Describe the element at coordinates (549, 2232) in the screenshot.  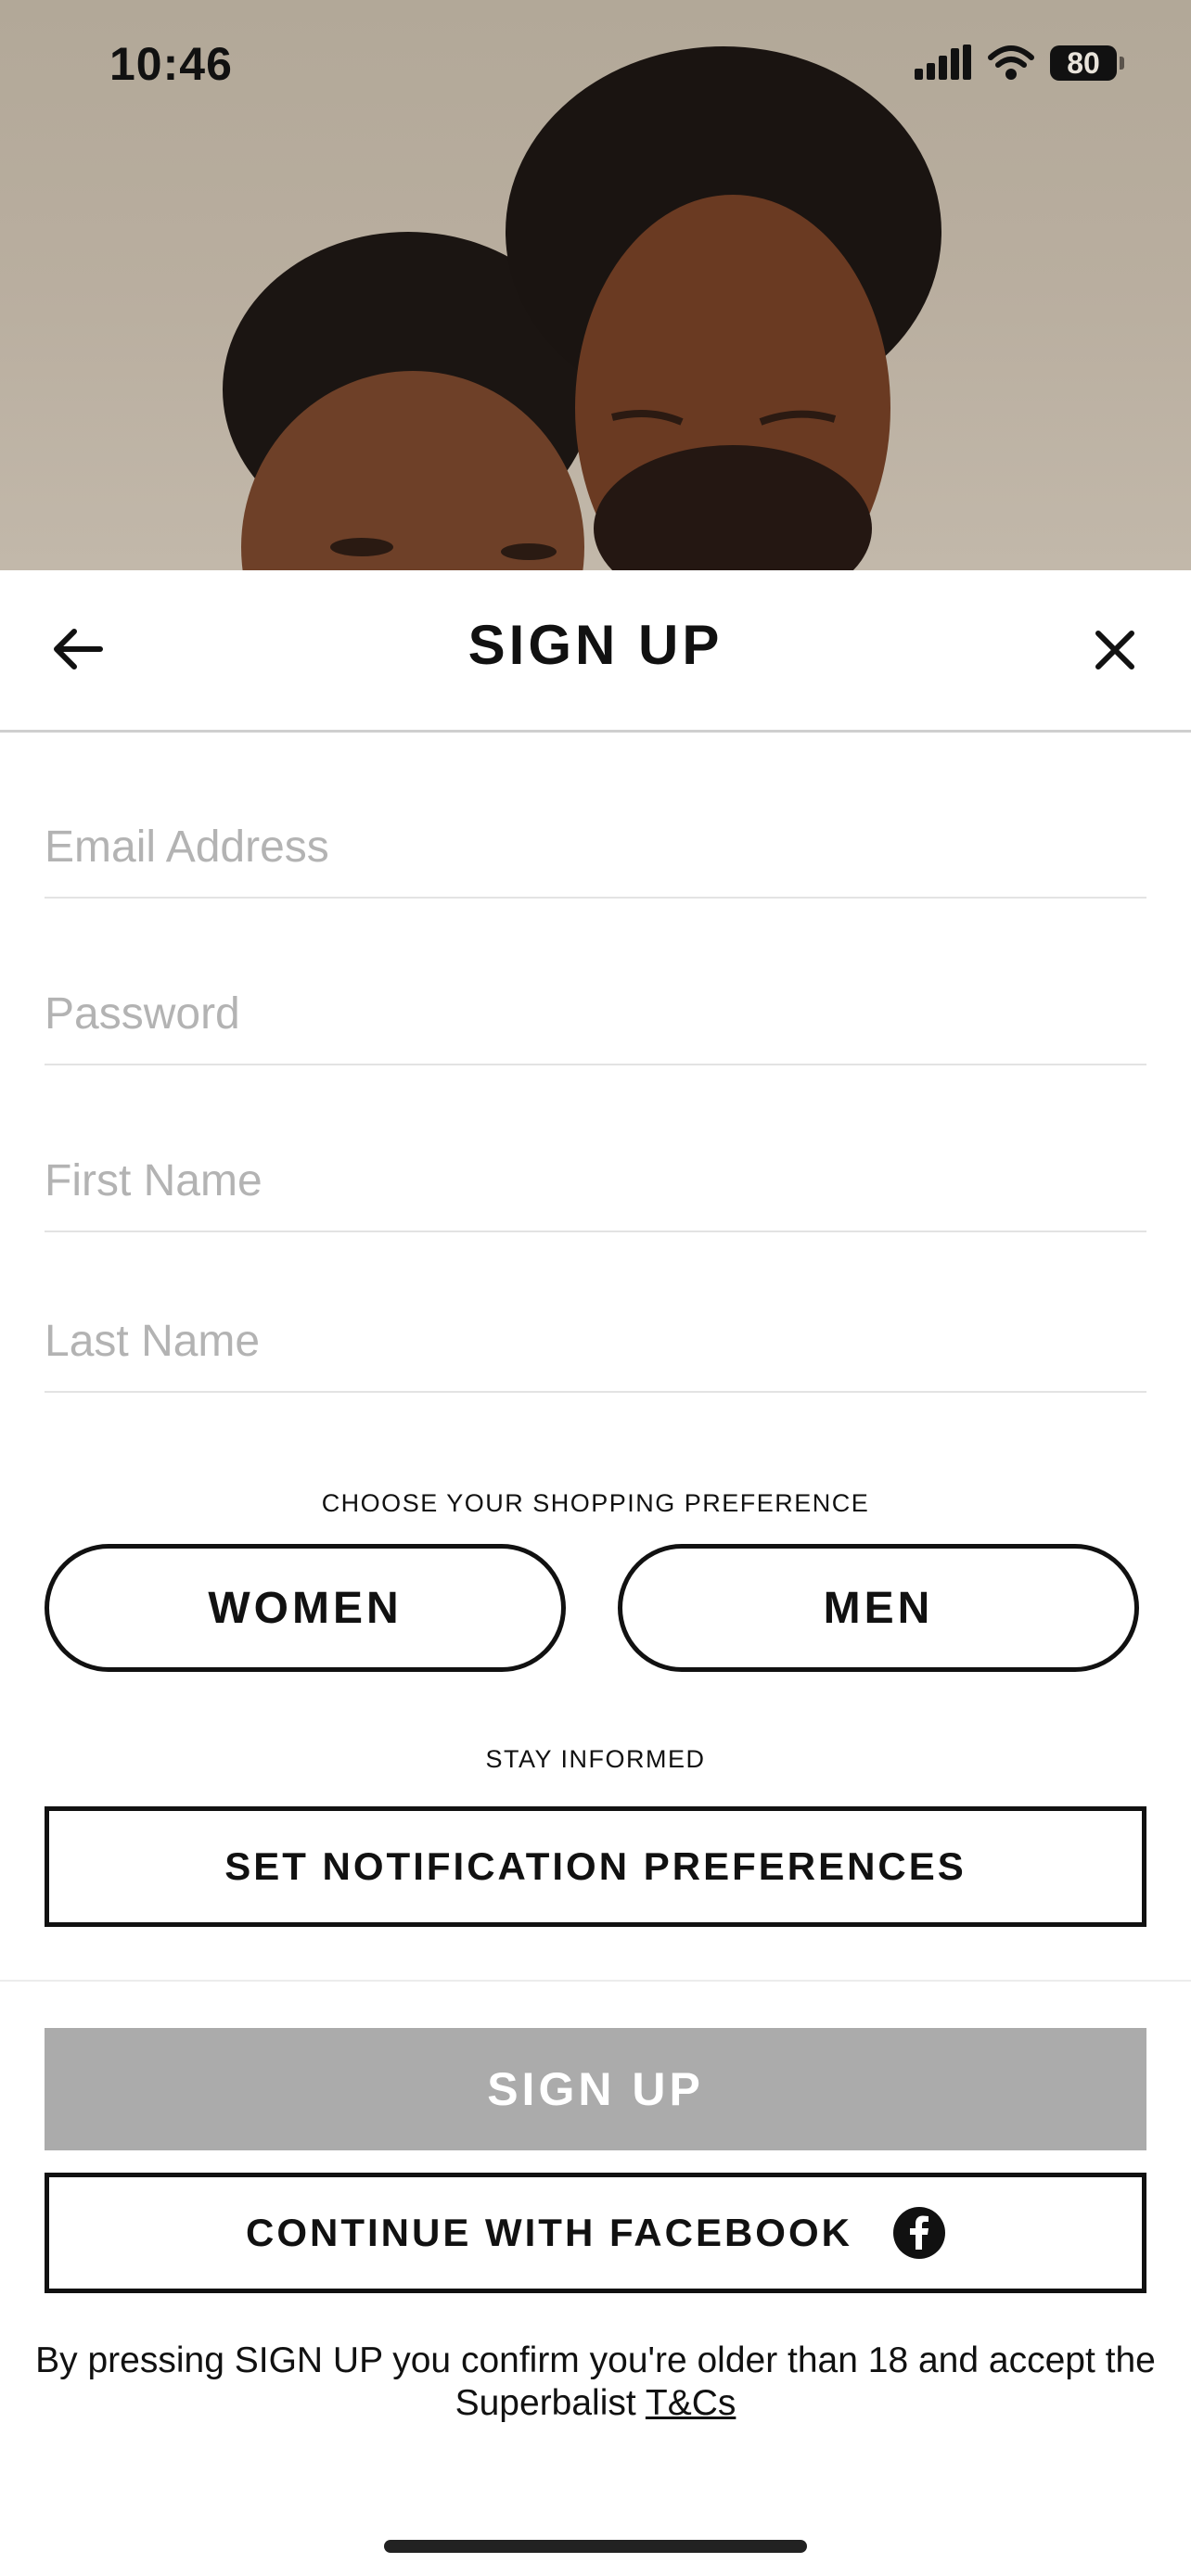
I see `facebook-button-label: CONTINUE WITH FACEBOOK` at that location.